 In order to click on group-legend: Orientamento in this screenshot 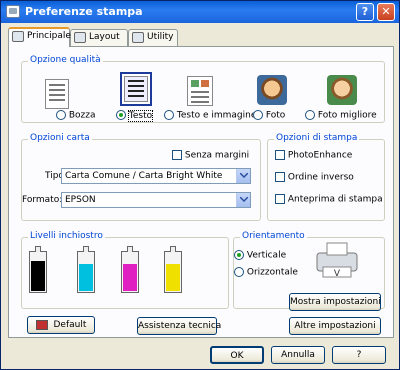, I will do `click(273, 236)`.